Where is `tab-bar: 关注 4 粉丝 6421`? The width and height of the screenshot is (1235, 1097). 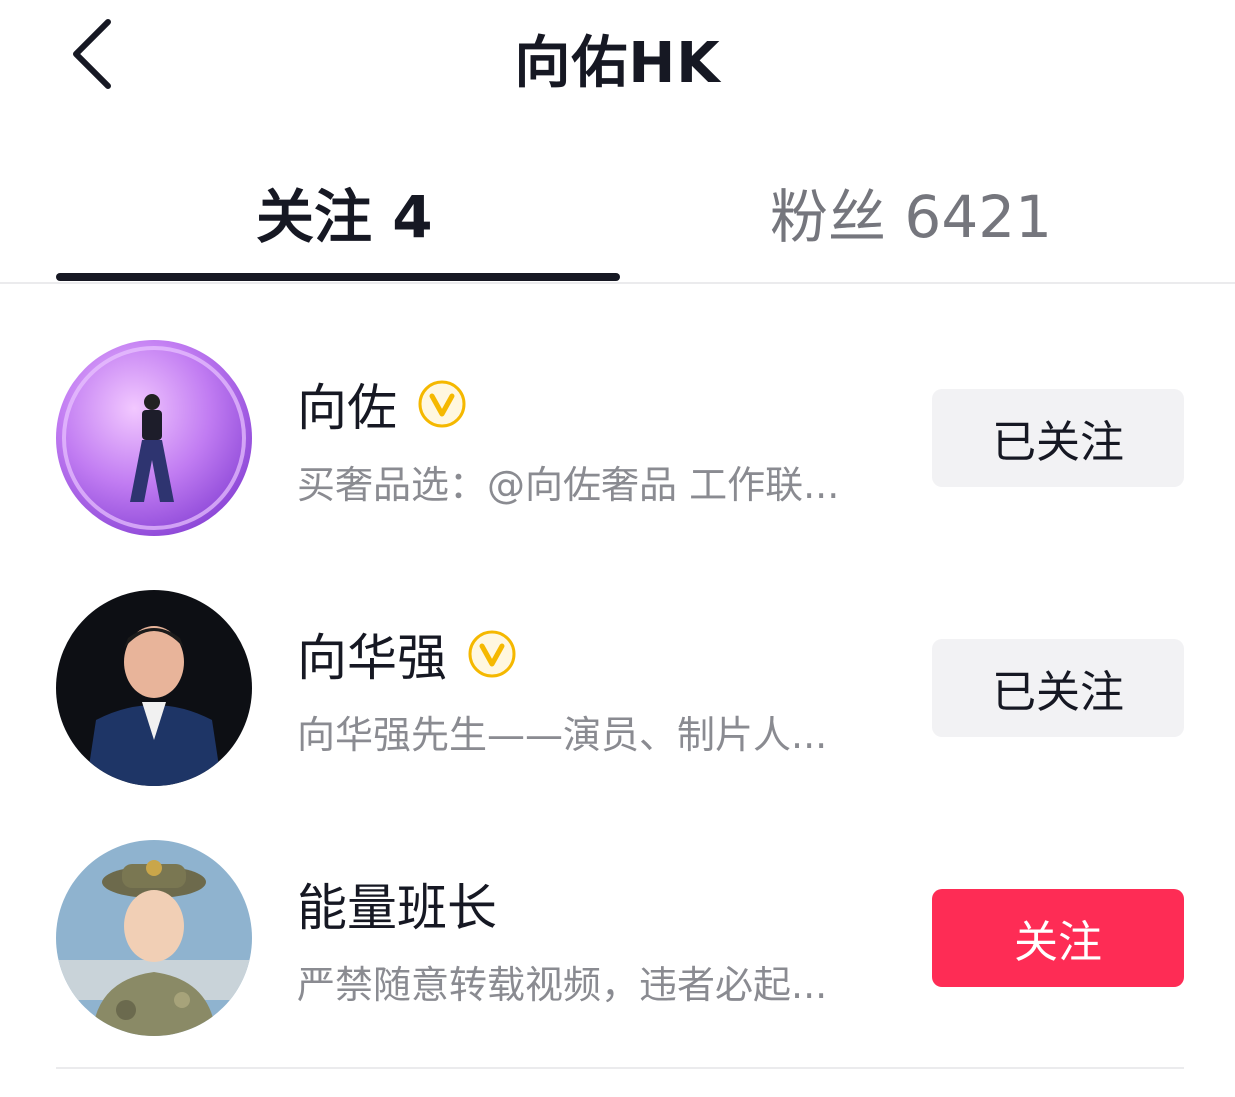 tab-bar: 关注 4 粉丝 6421 is located at coordinates (617, 216).